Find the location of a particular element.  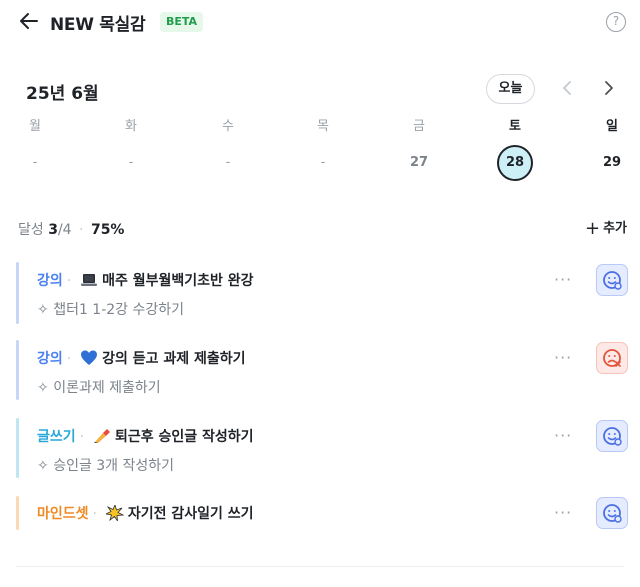

weekday-thu: 목 is located at coordinates (323, 126).